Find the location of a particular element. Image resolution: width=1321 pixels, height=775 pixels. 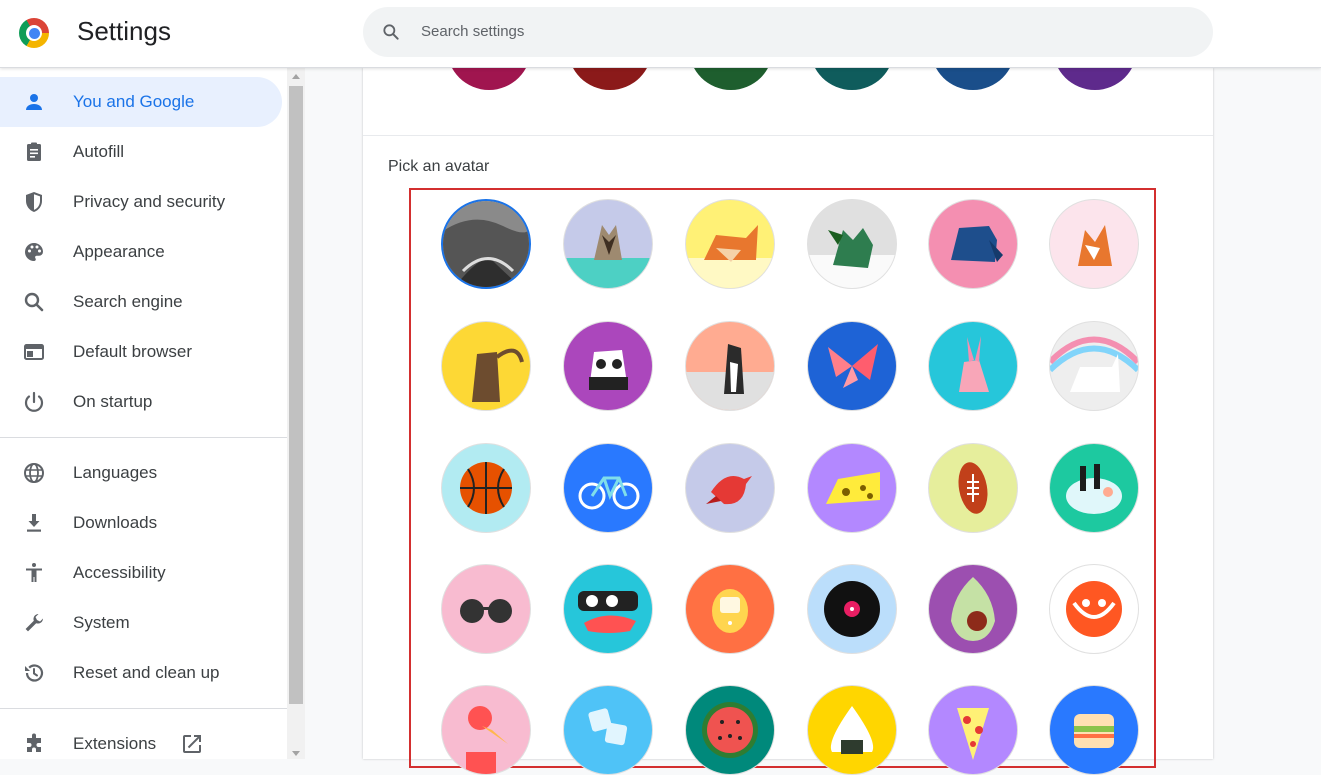

sidebar-item-label: Accessibility is located at coordinates (119, 572).